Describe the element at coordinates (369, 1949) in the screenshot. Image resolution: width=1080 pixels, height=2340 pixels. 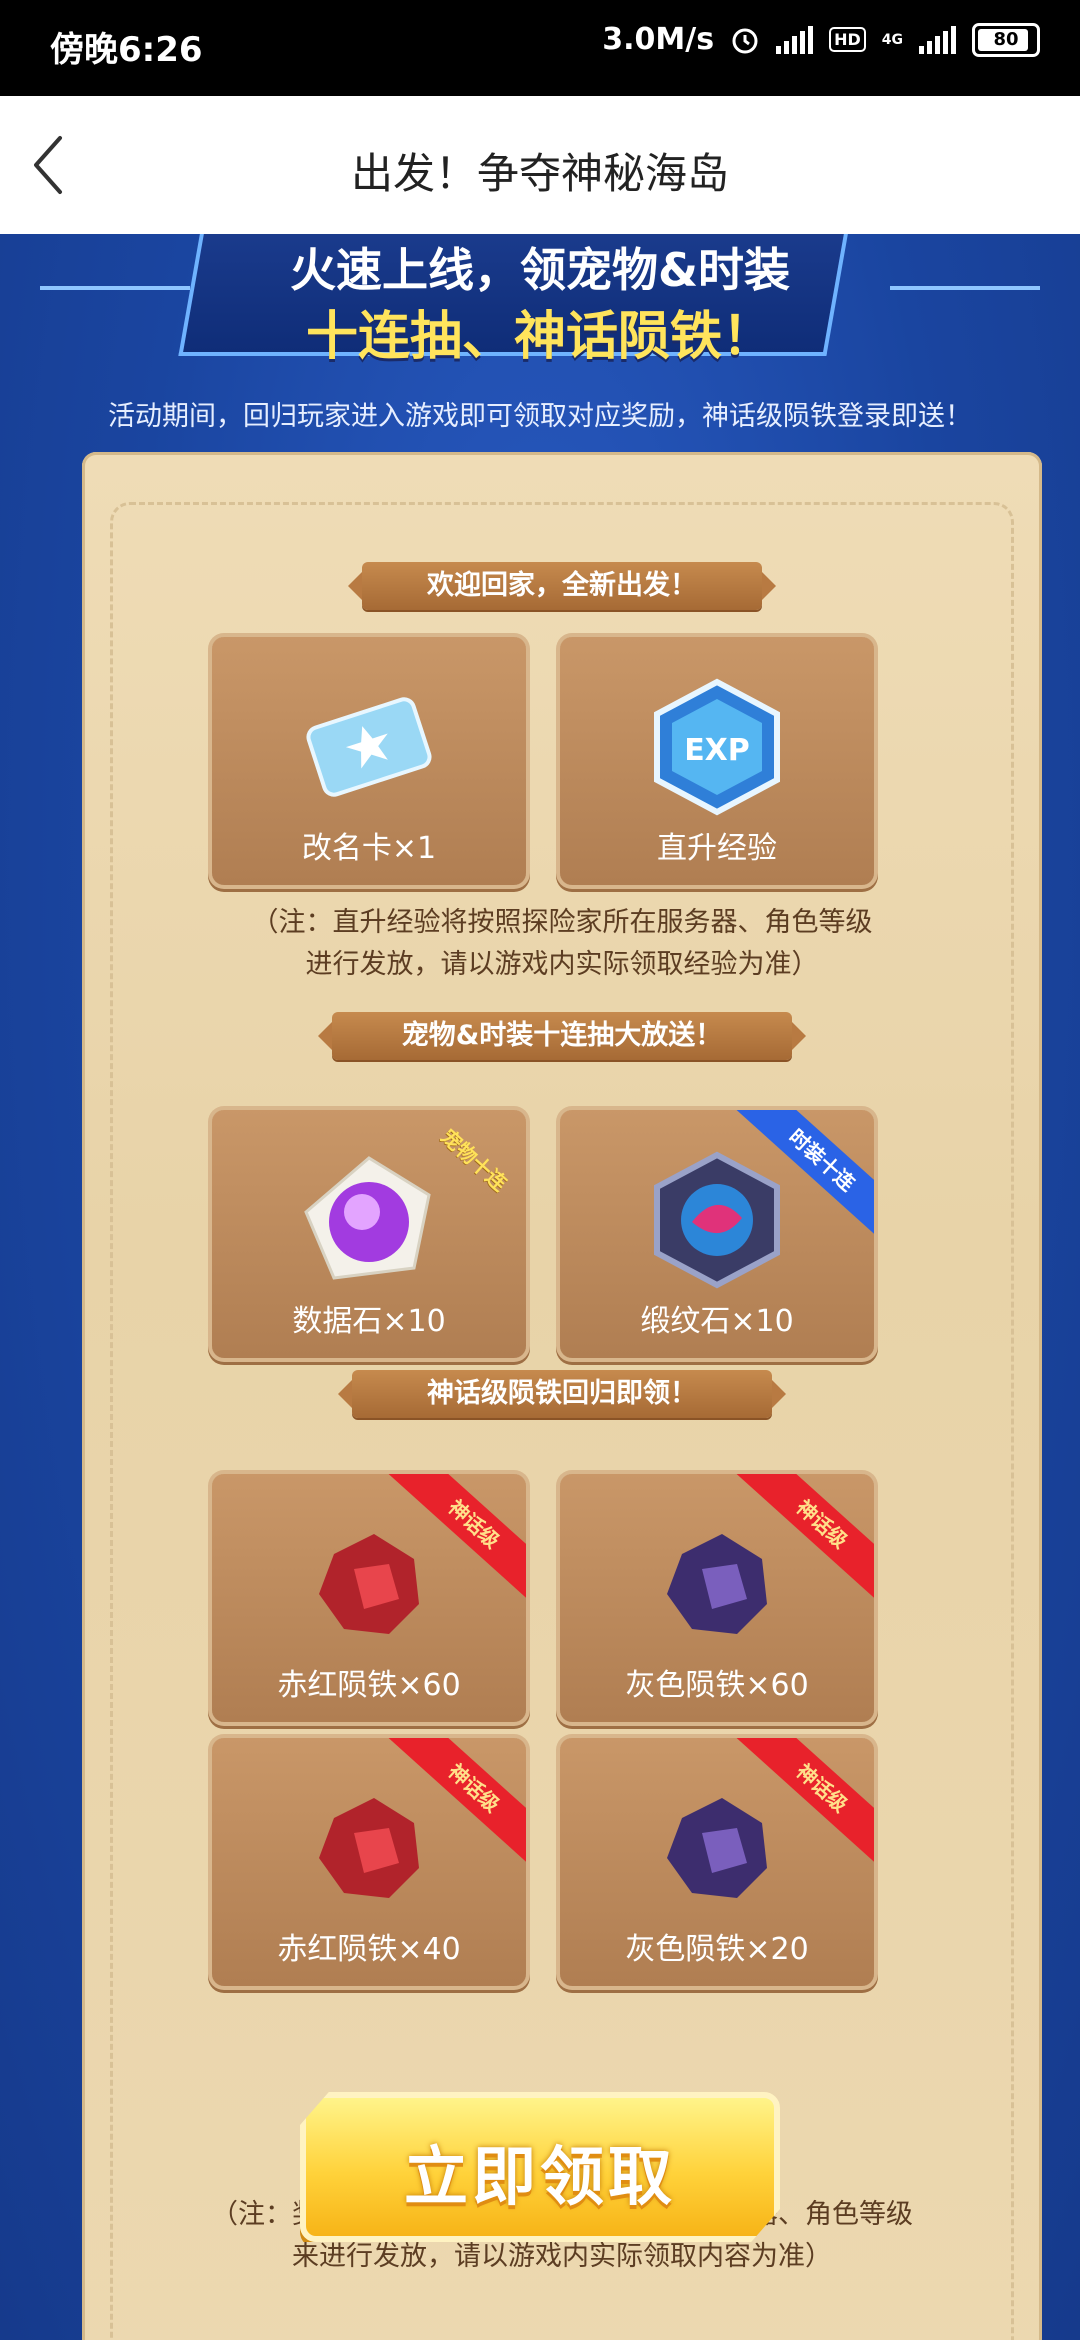
I see `reward-label: 赤红陨铁×40` at that location.